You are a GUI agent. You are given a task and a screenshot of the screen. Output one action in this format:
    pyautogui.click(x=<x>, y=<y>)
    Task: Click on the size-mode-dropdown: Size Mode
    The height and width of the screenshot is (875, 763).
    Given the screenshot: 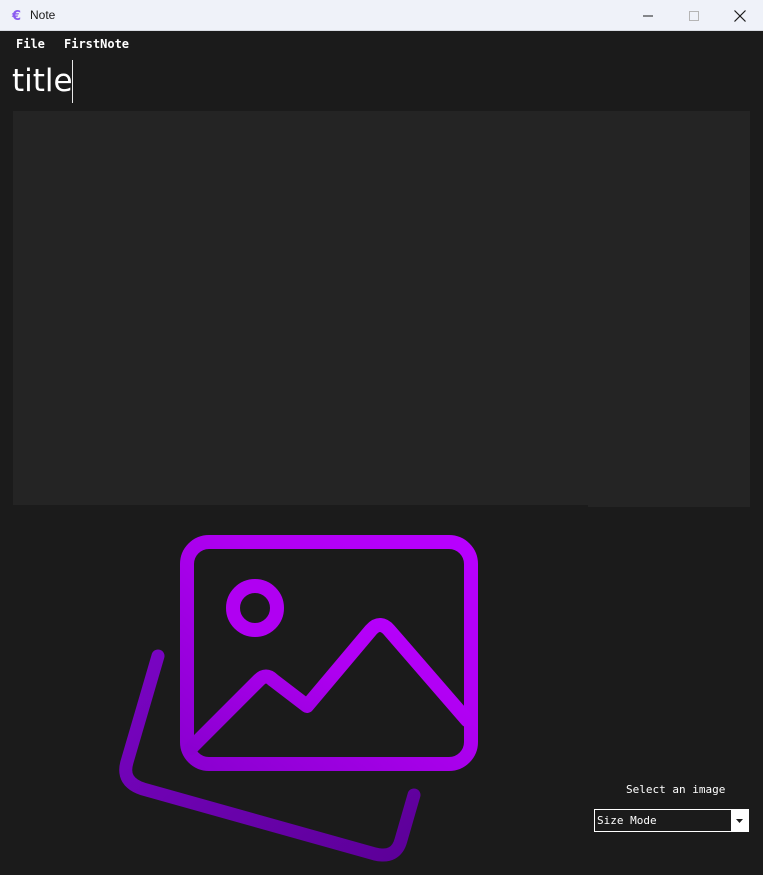 What is the action you would take?
    pyautogui.click(x=671, y=820)
    